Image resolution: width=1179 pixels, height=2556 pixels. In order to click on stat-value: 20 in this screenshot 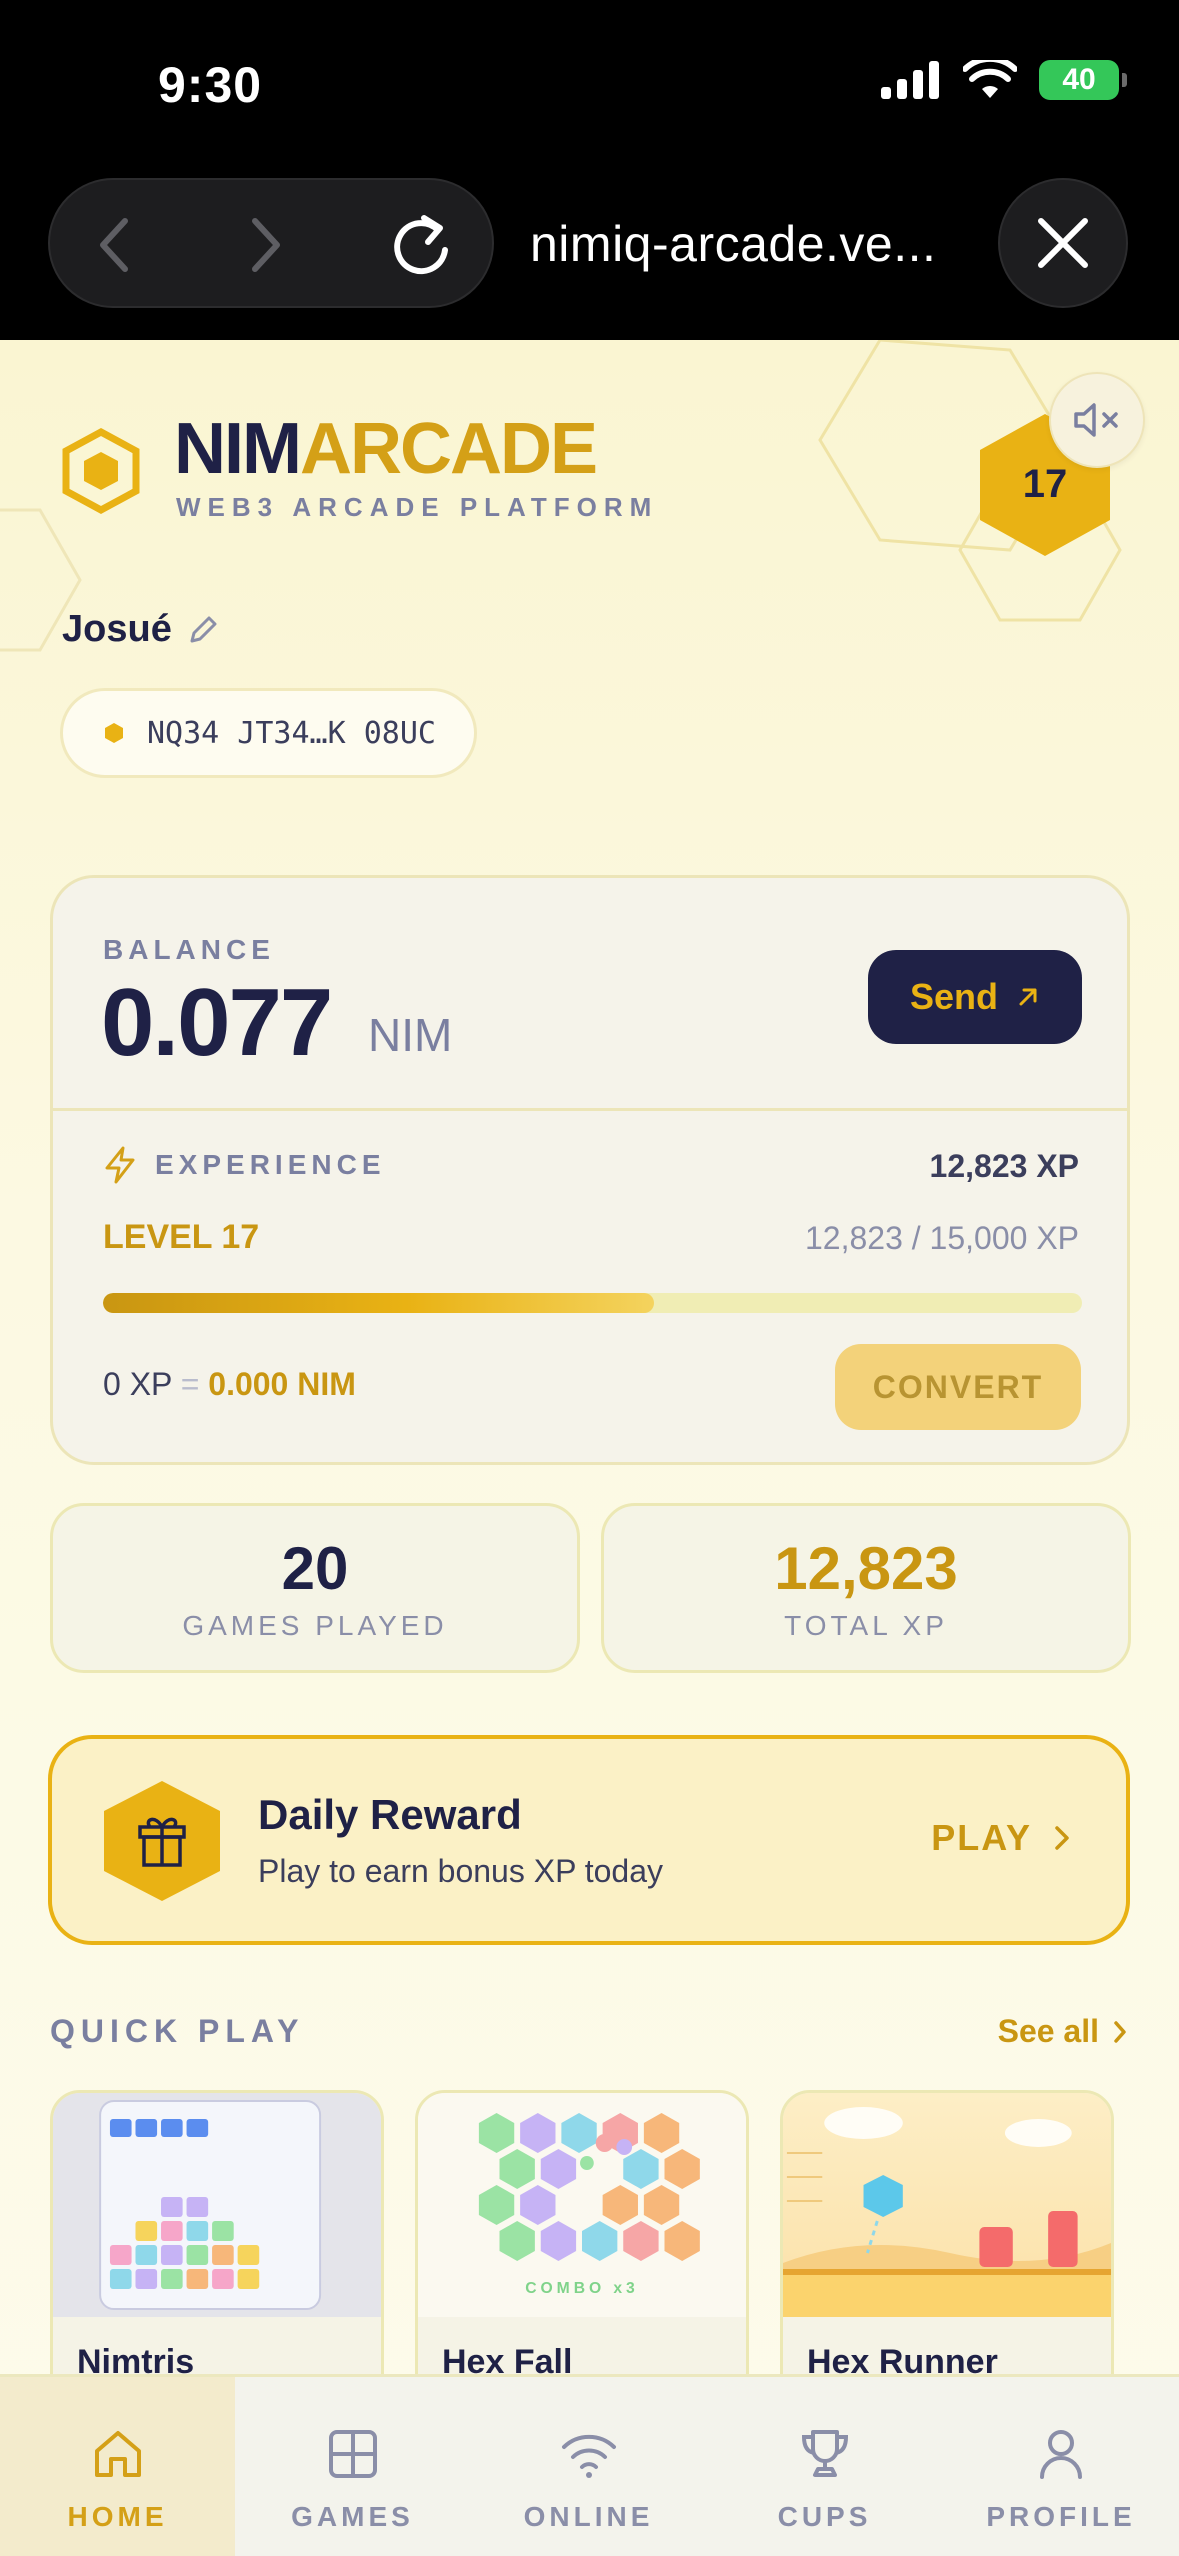, I will do `click(315, 1568)`.